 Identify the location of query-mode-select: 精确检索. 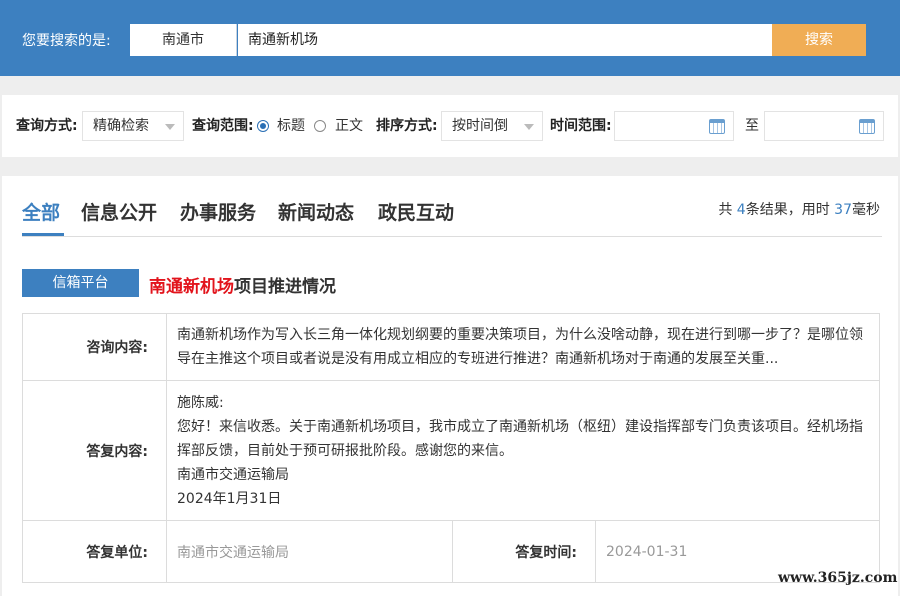
(133, 126).